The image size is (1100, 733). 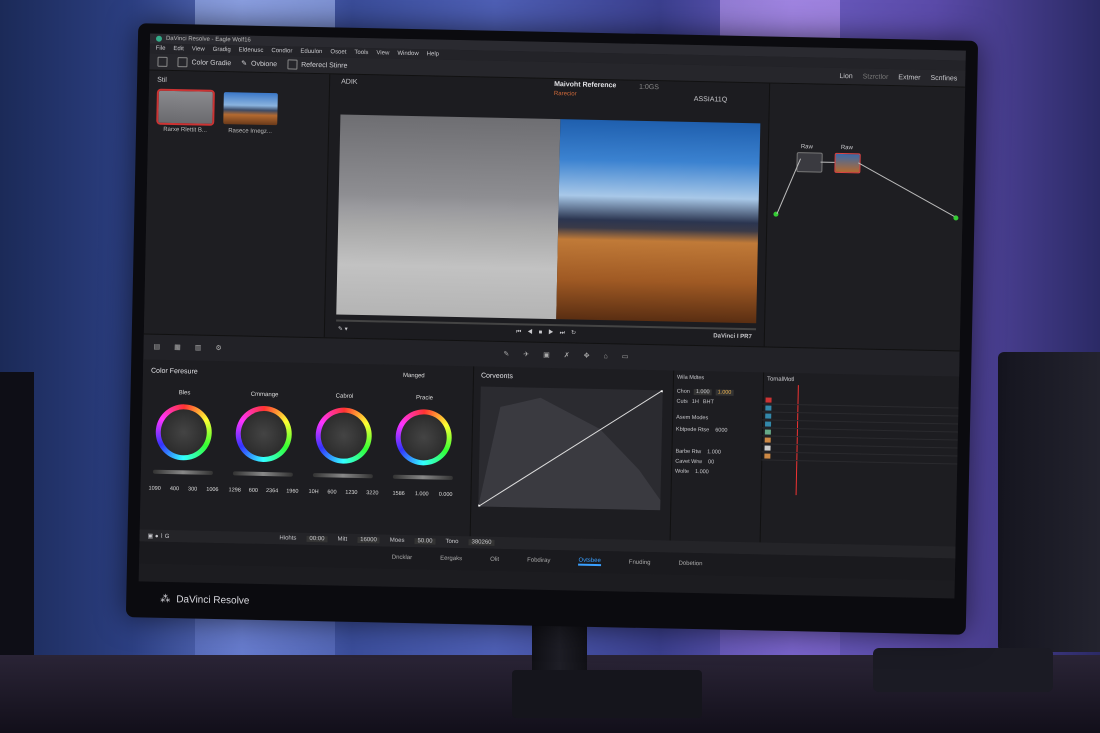 What do you see at coordinates (382, 53) in the screenshot?
I see `menu-view-2: View` at bounding box center [382, 53].